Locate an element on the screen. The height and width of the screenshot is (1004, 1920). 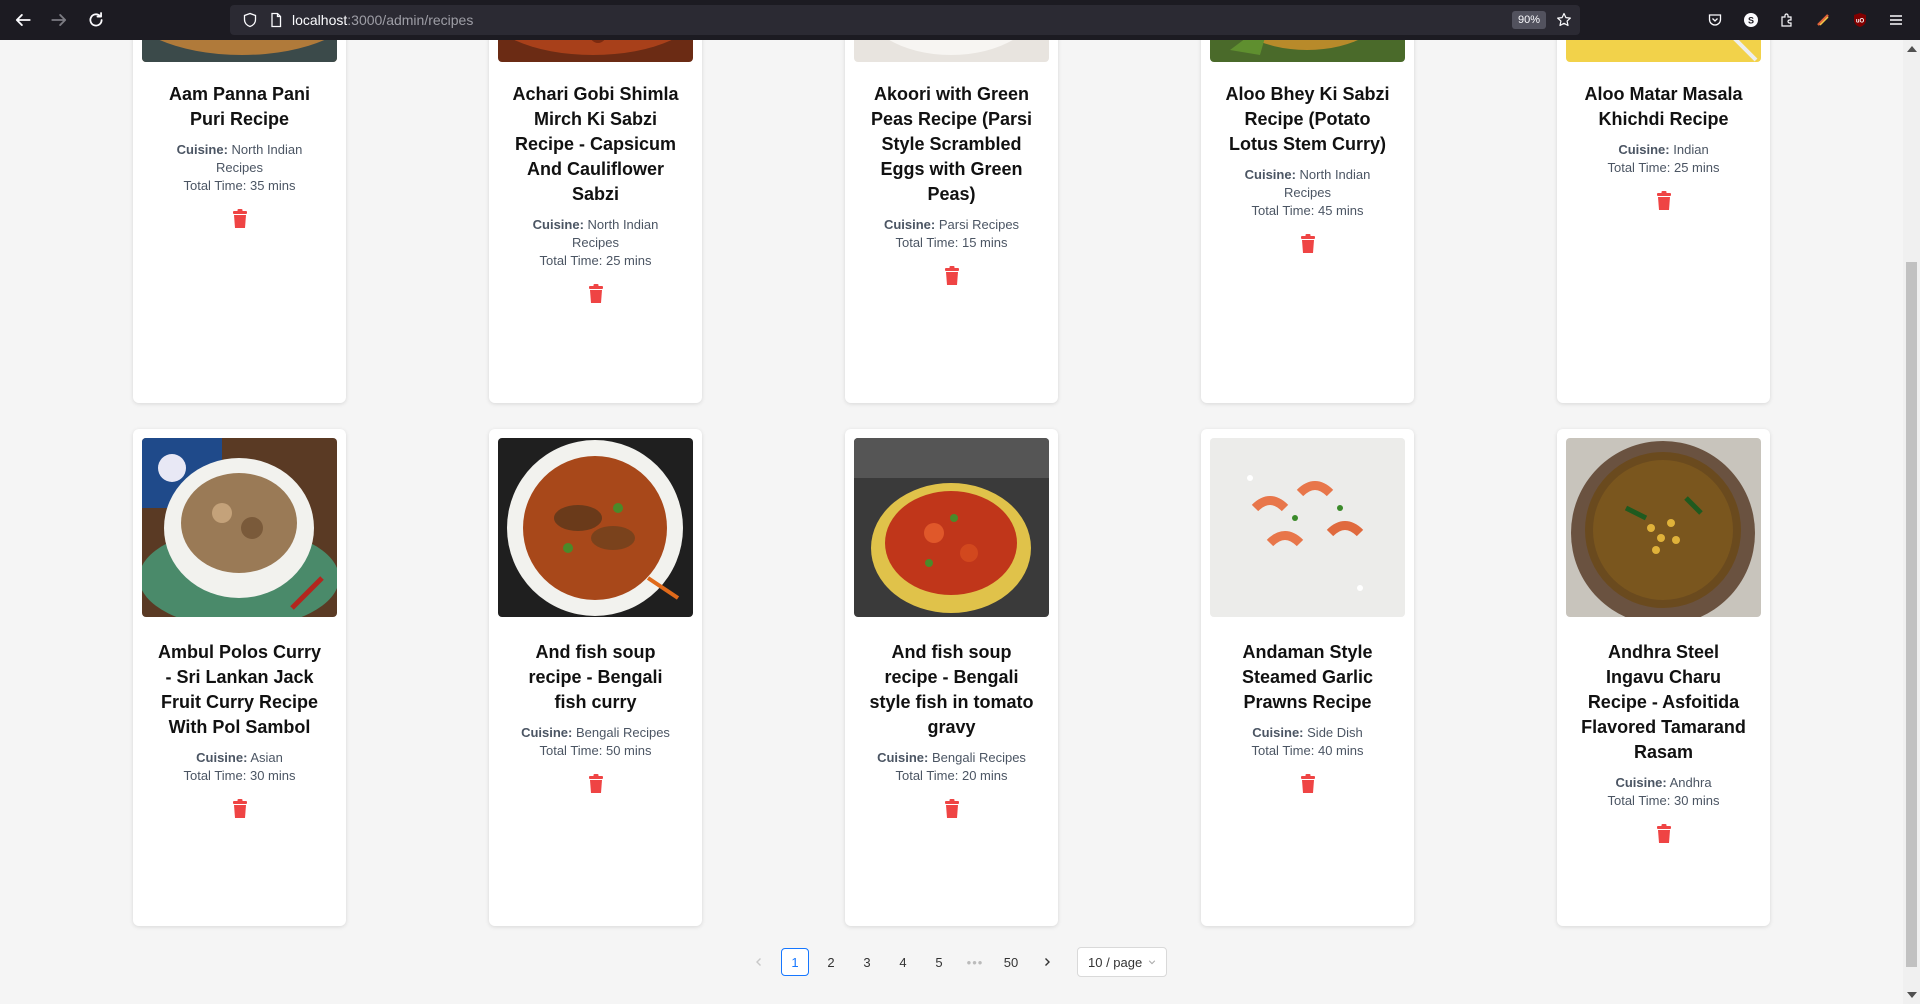
page-icon is located at coordinates (276, 20).